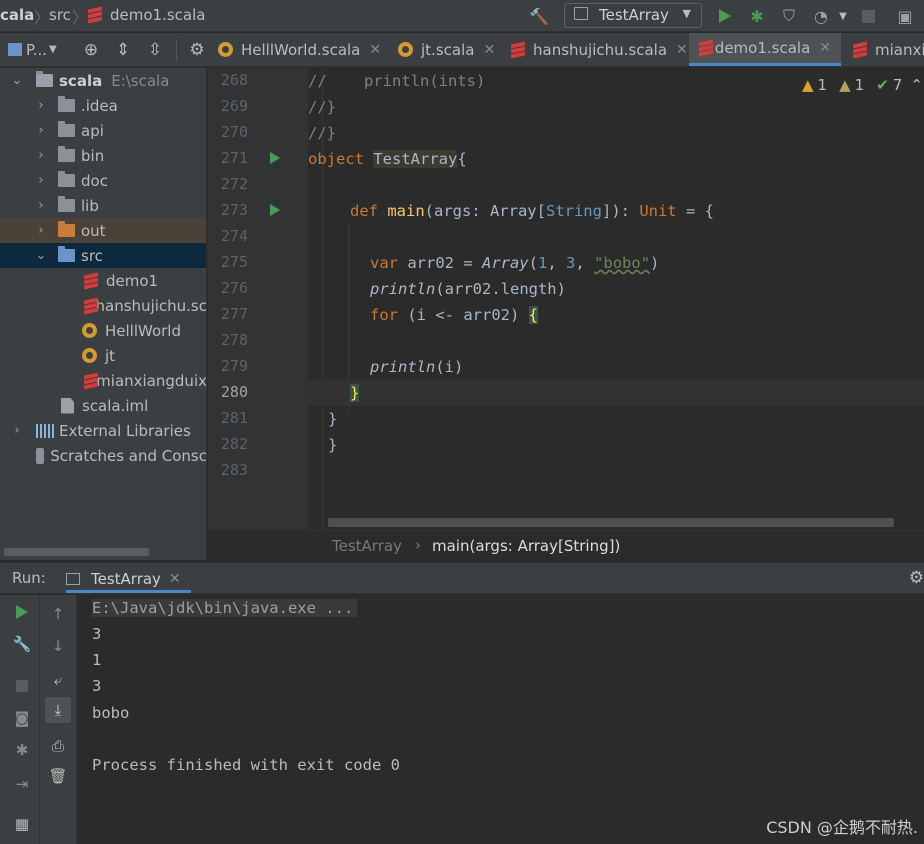 Image resolution: width=924 pixels, height=844 pixels. I want to click on tab-label: jt.scala, so click(448, 49).